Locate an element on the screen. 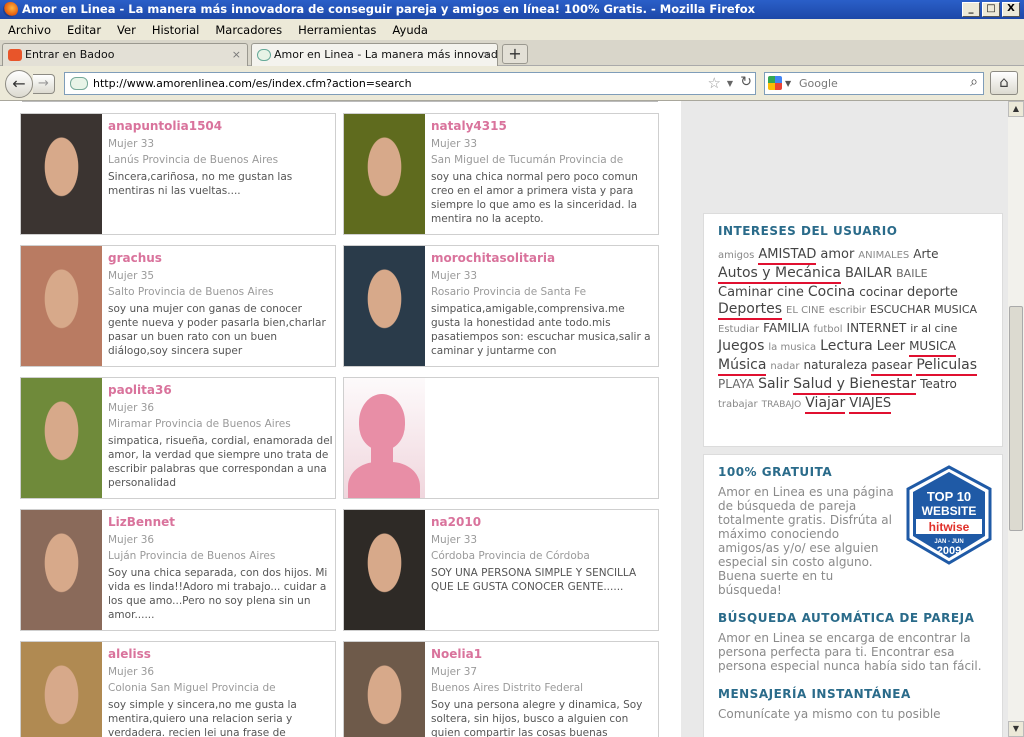 This screenshot has height=737, width=1024. interest-tag: Estudiar is located at coordinates (738, 329).